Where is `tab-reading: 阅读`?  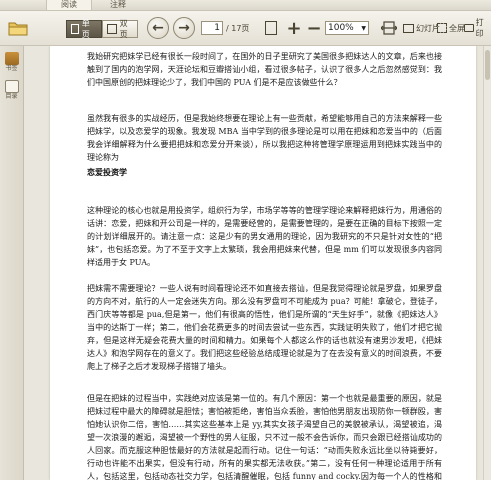 tab-reading: 阅读 is located at coordinates (69, 5).